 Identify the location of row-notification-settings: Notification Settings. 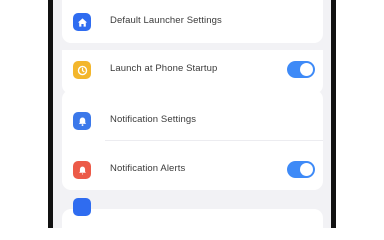
(192, 121).